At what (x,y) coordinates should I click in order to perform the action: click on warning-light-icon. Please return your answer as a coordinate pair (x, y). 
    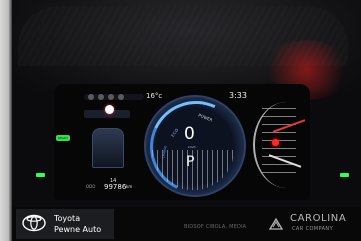
    Looking at the image, I should click on (275, 142).